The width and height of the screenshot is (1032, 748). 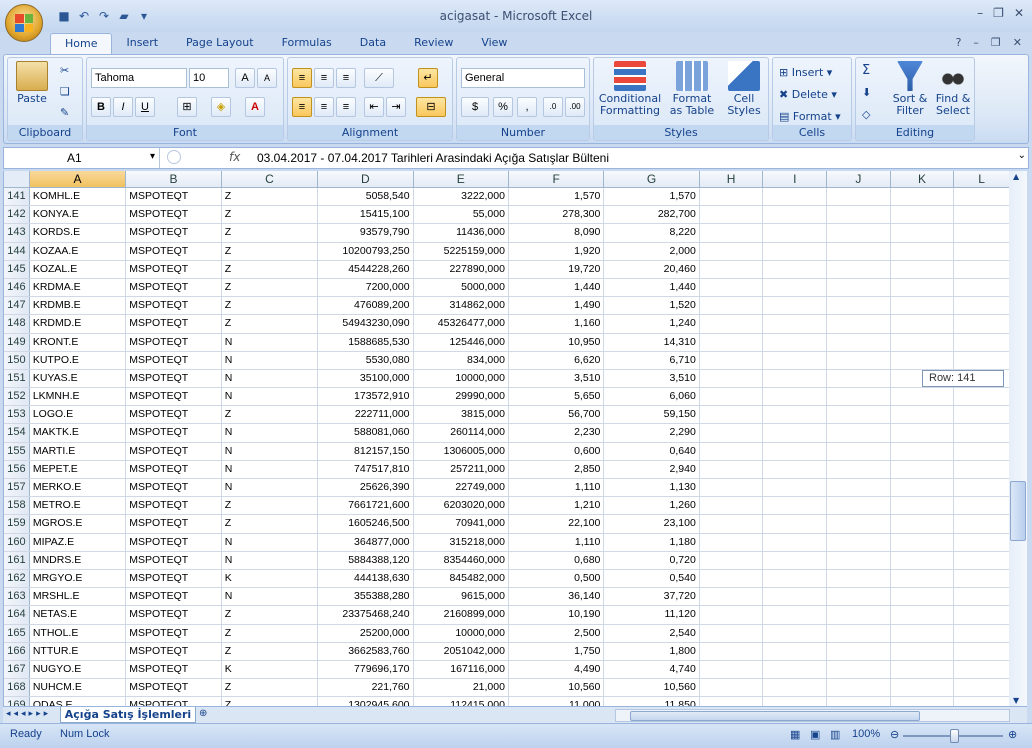 I want to click on cell-a: NTHOL.E, so click(x=78, y=633).